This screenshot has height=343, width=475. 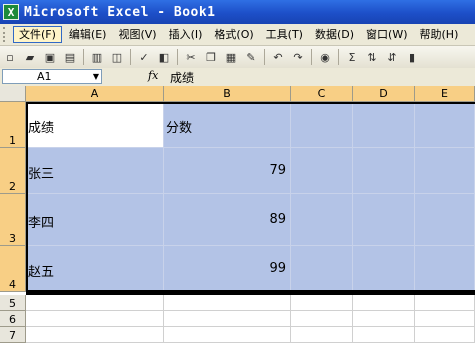 What do you see at coordinates (95, 319) in the screenshot?
I see `cell-a6` at bounding box center [95, 319].